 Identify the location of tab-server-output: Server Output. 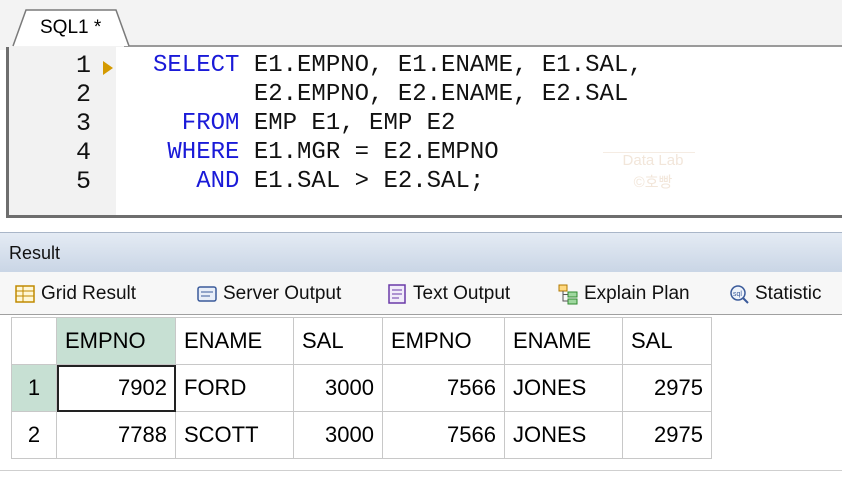
(268, 294).